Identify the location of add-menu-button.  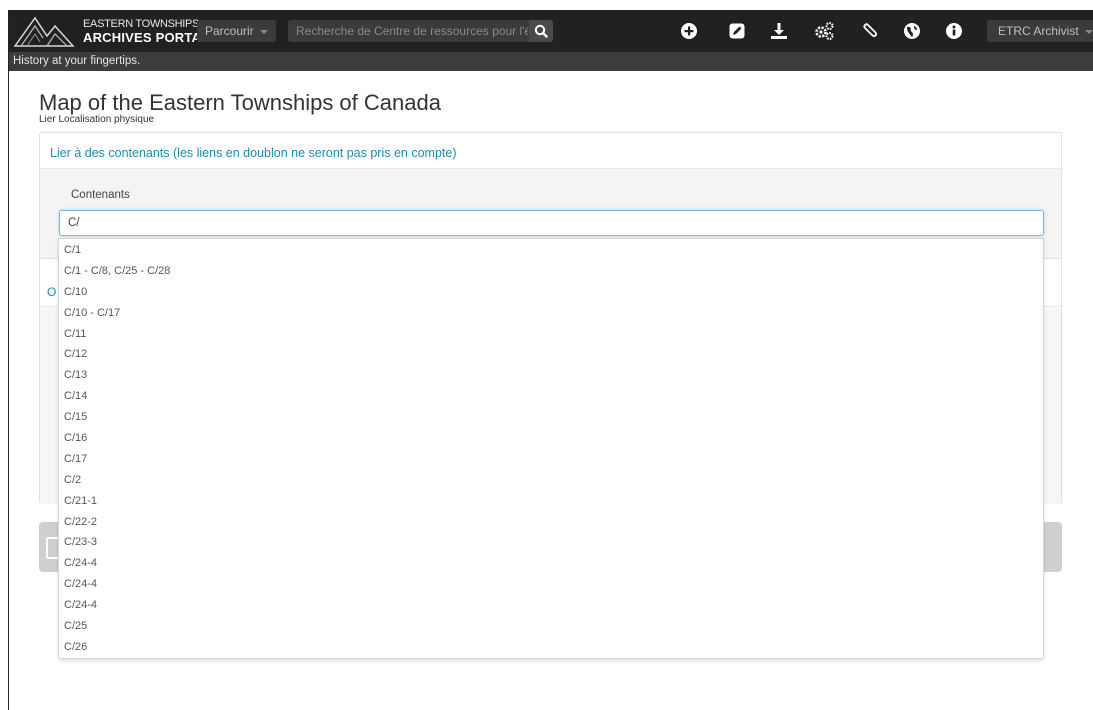
(689, 31).